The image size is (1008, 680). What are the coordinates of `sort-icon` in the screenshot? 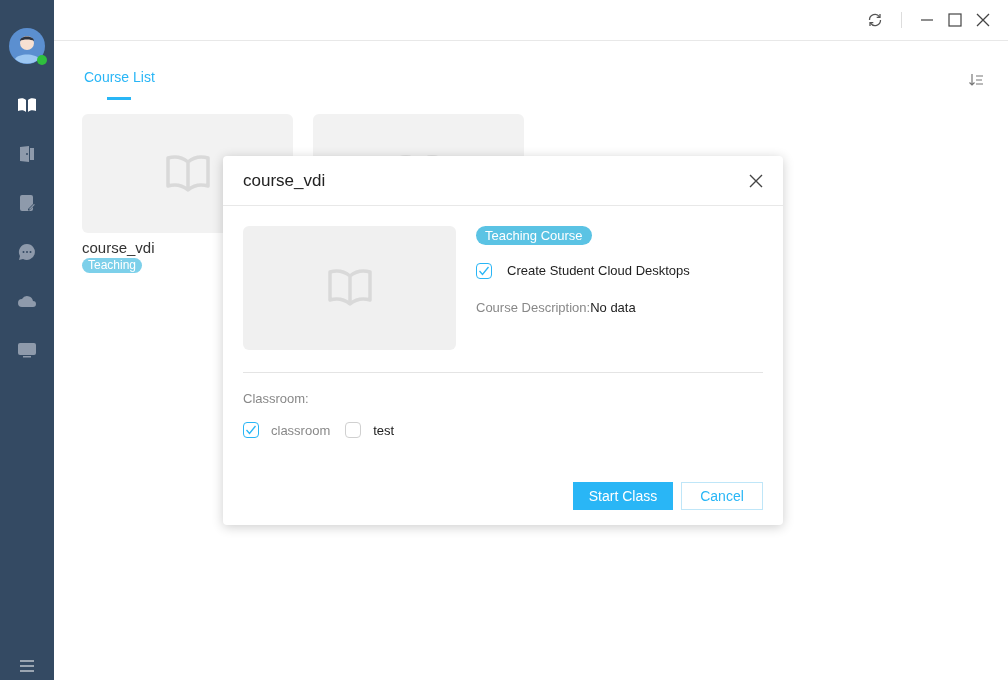 It's located at (976, 80).